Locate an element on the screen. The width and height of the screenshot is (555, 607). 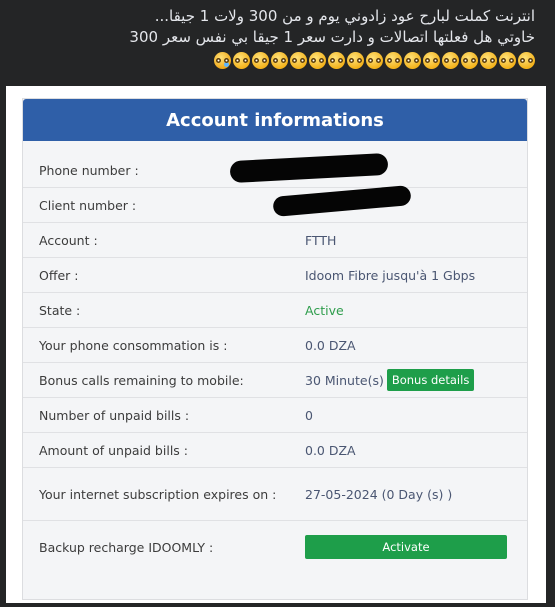
row-value-wrap: Activate is located at coordinates (406, 547).